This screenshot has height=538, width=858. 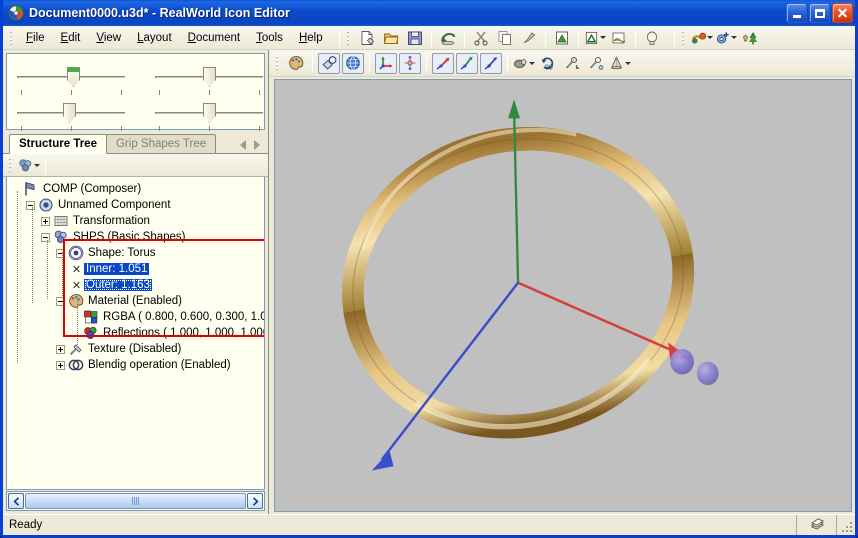 I want to click on pin-light-icon, so click(x=596, y=63).